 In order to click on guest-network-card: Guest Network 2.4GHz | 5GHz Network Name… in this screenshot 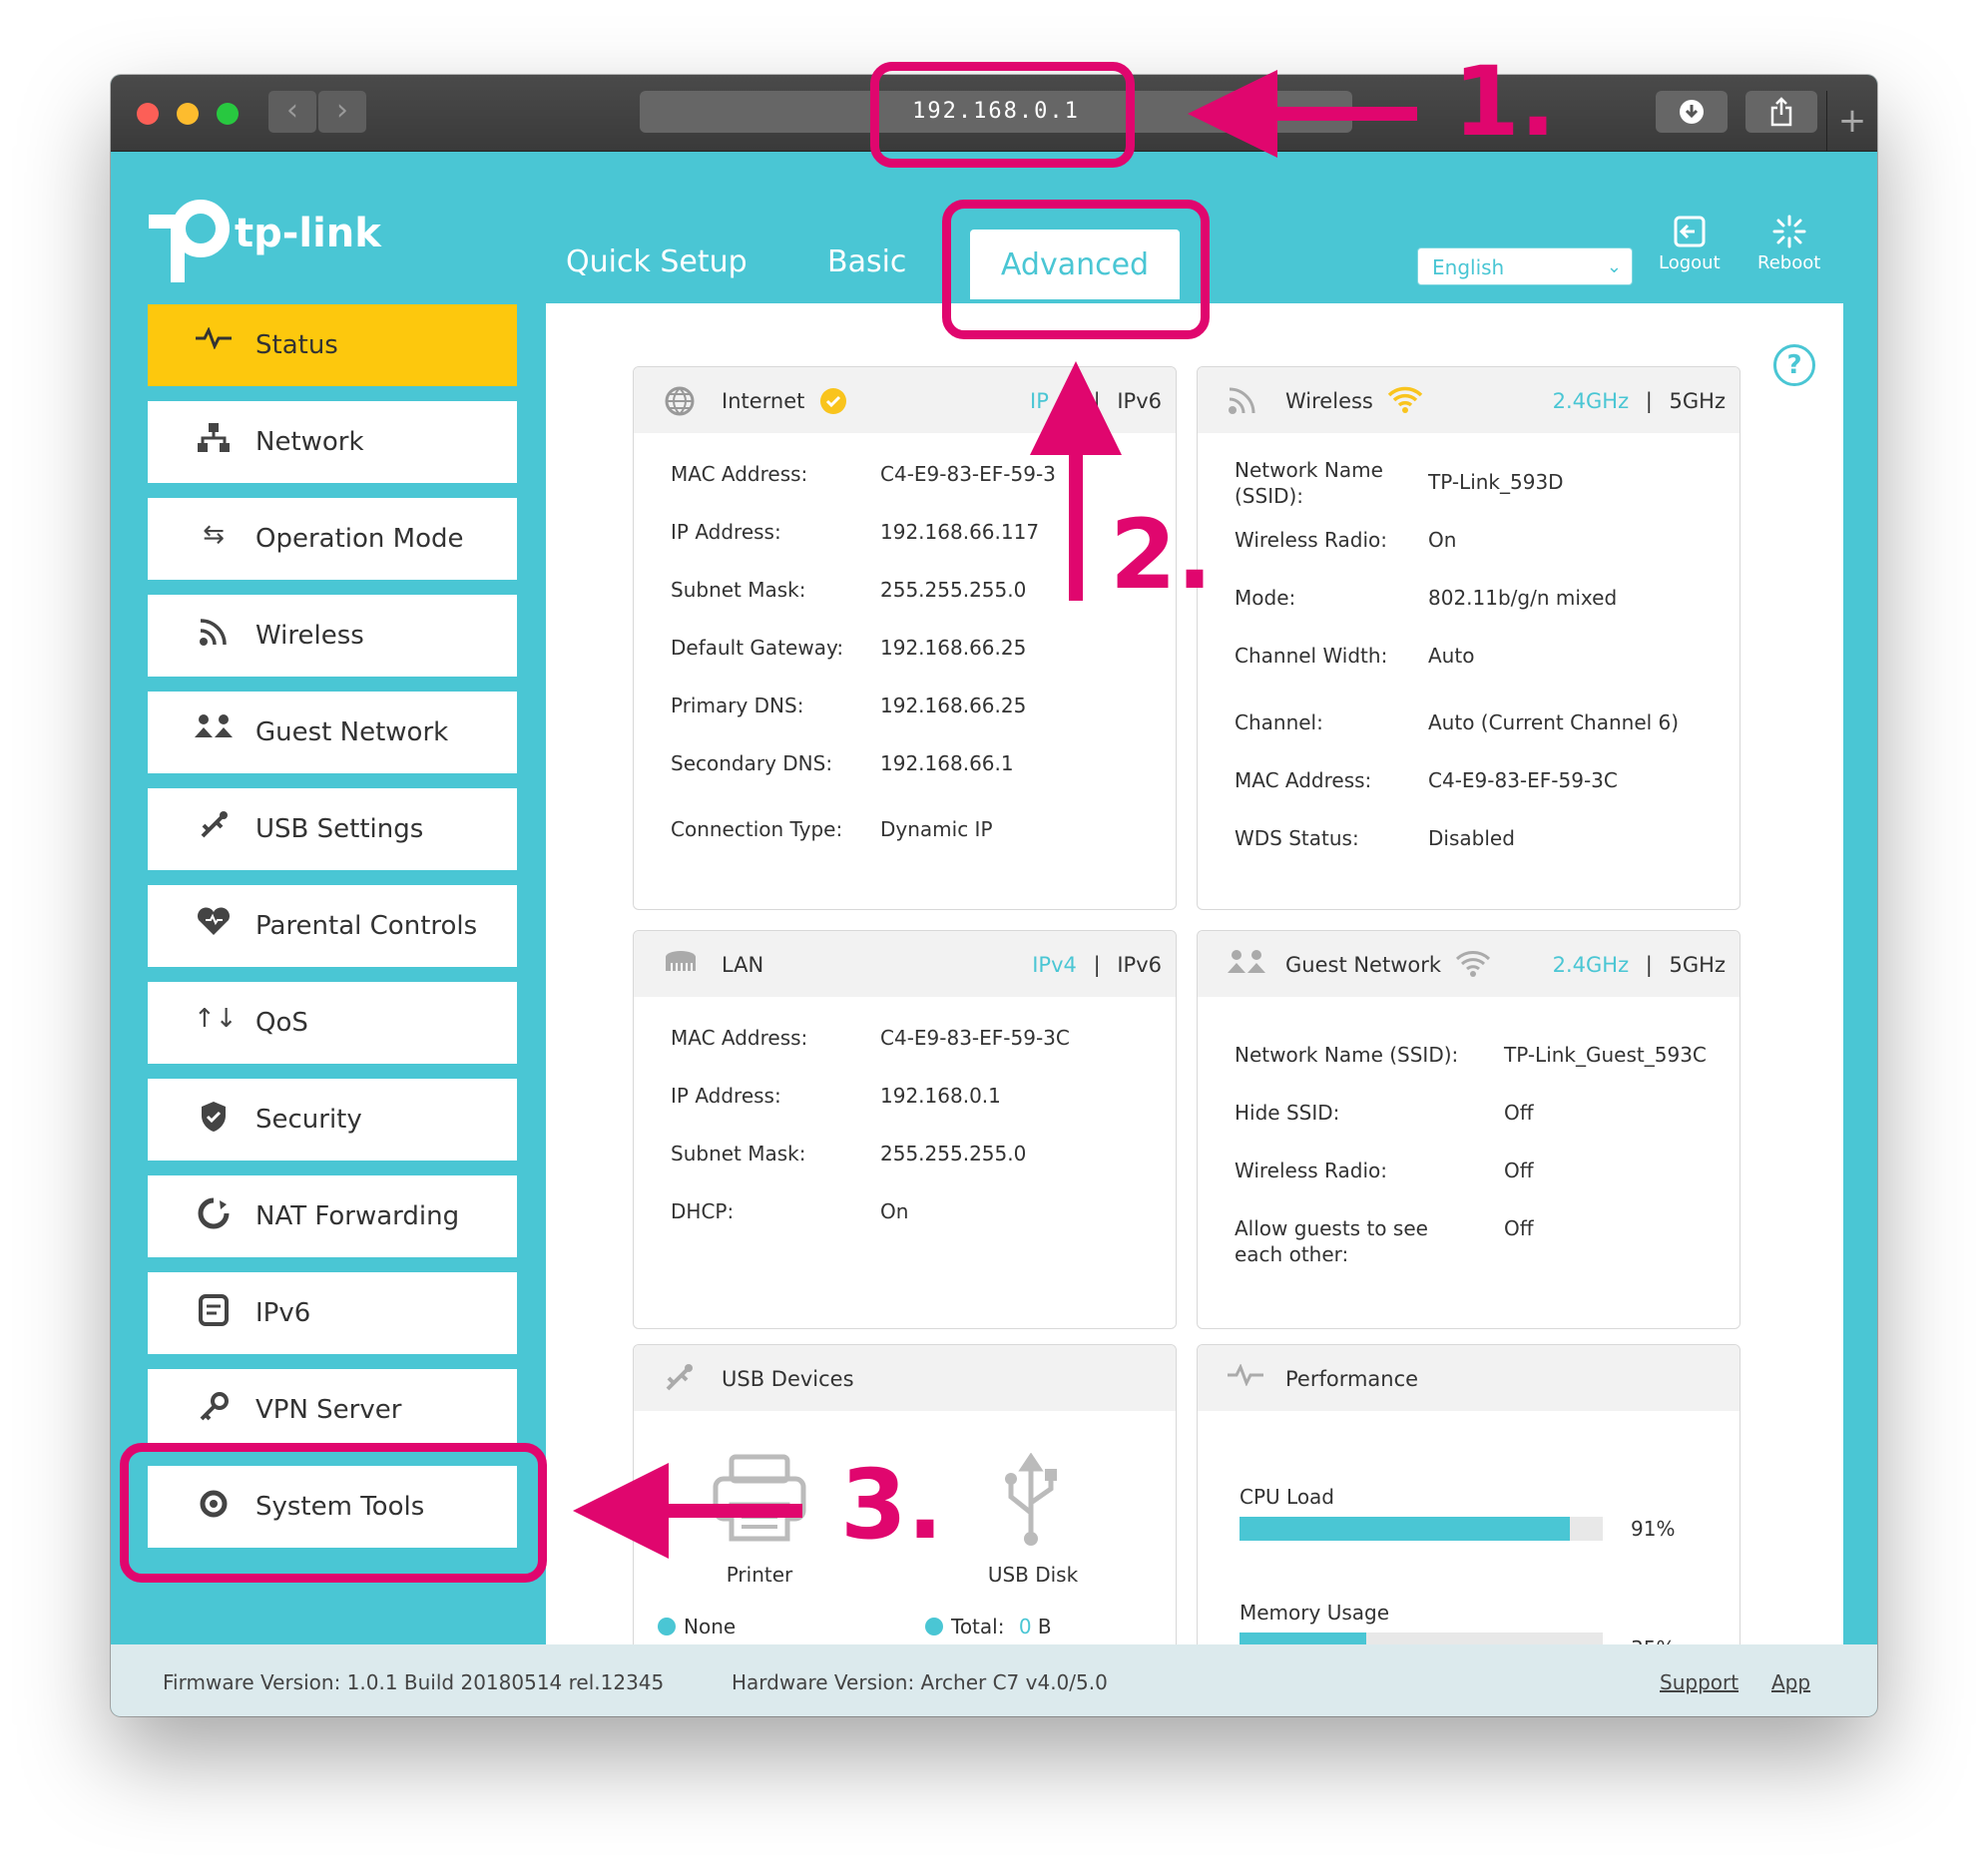, I will do `click(1468, 1129)`.